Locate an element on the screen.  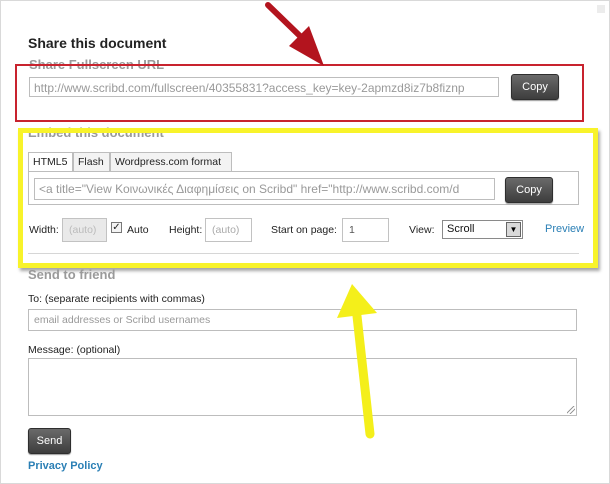
resize-grip-icon is located at coordinates (571, 410).